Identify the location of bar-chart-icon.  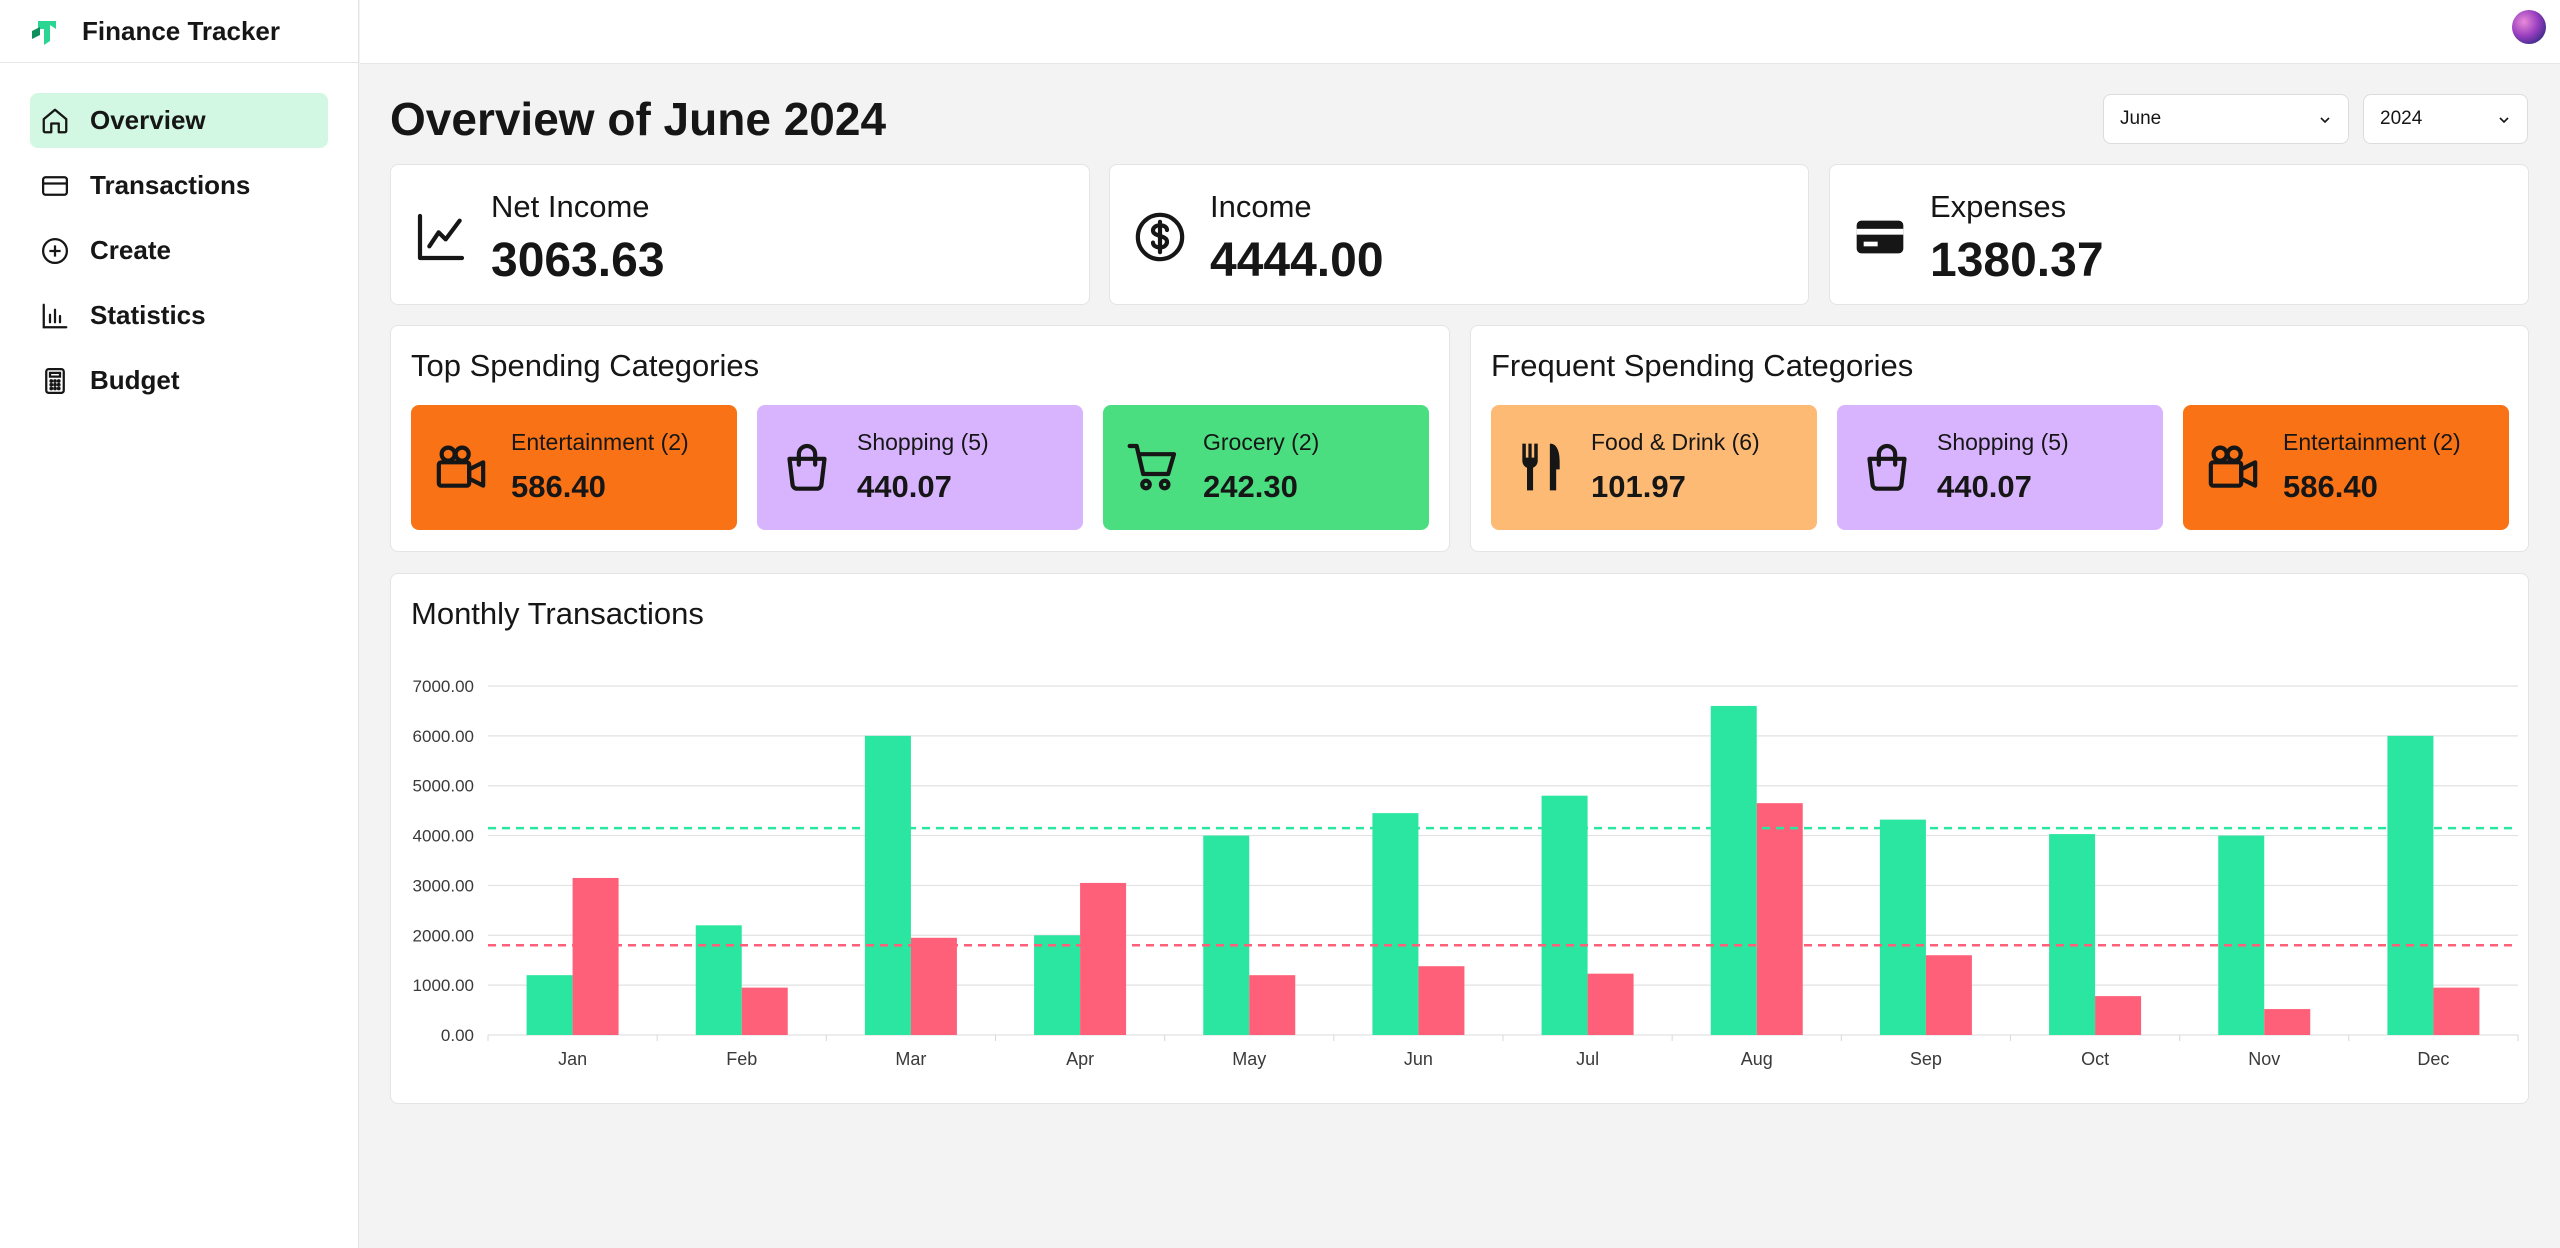
(55, 315).